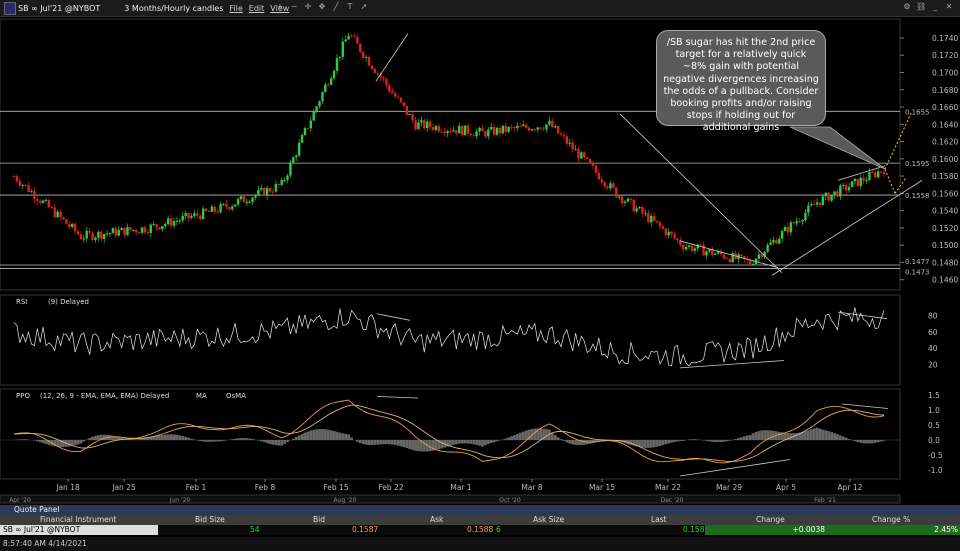 This screenshot has width=960, height=551. What do you see at coordinates (68, 302) in the screenshot?
I see `rsi-params: (9) Delayed` at bounding box center [68, 302].